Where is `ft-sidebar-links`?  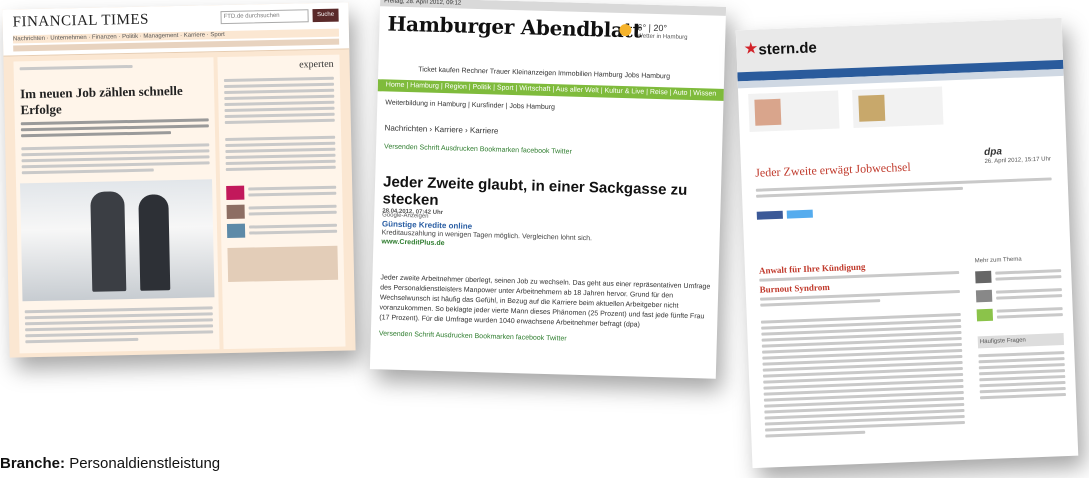 ft-sidebar-links is located at coordinates (279, 100).